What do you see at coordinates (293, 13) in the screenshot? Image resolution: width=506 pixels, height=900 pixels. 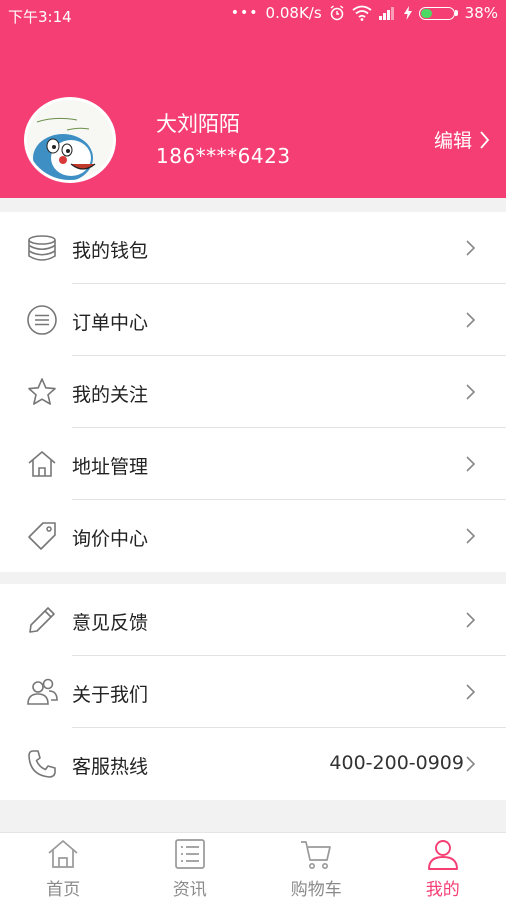 I see `network-speed: 0.08K/s` at bounding box center [293, 13].